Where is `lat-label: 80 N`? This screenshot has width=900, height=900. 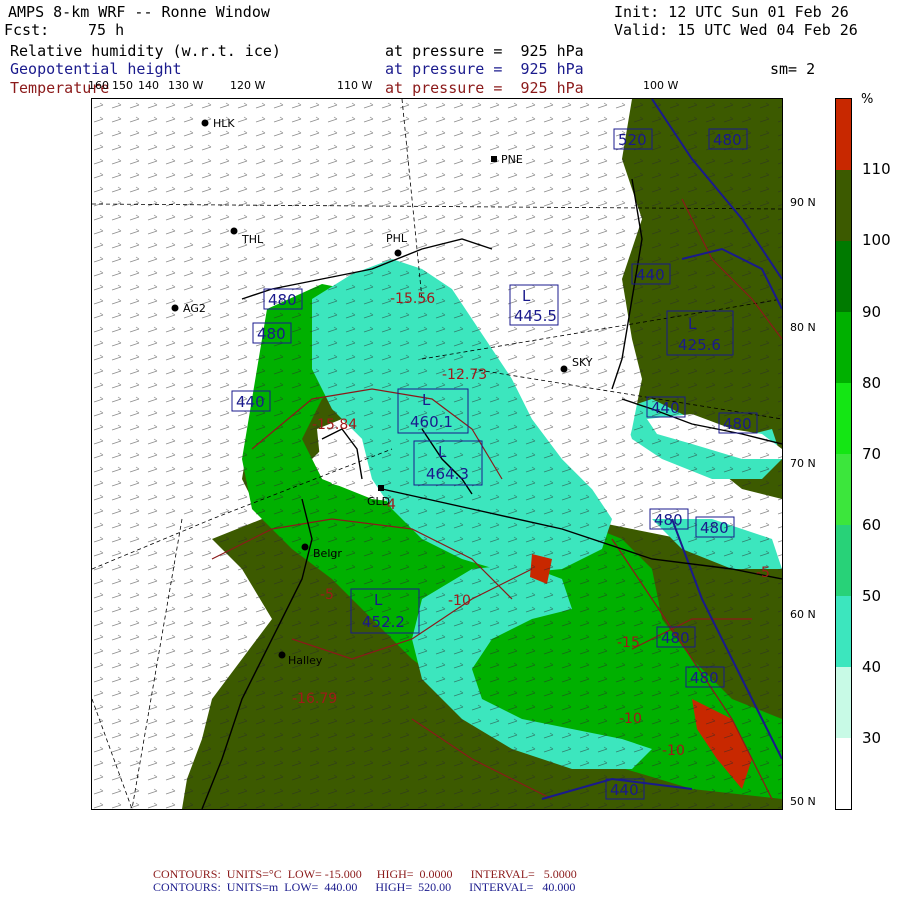 lat-label: 80 N is located at coordinates (803, 327).